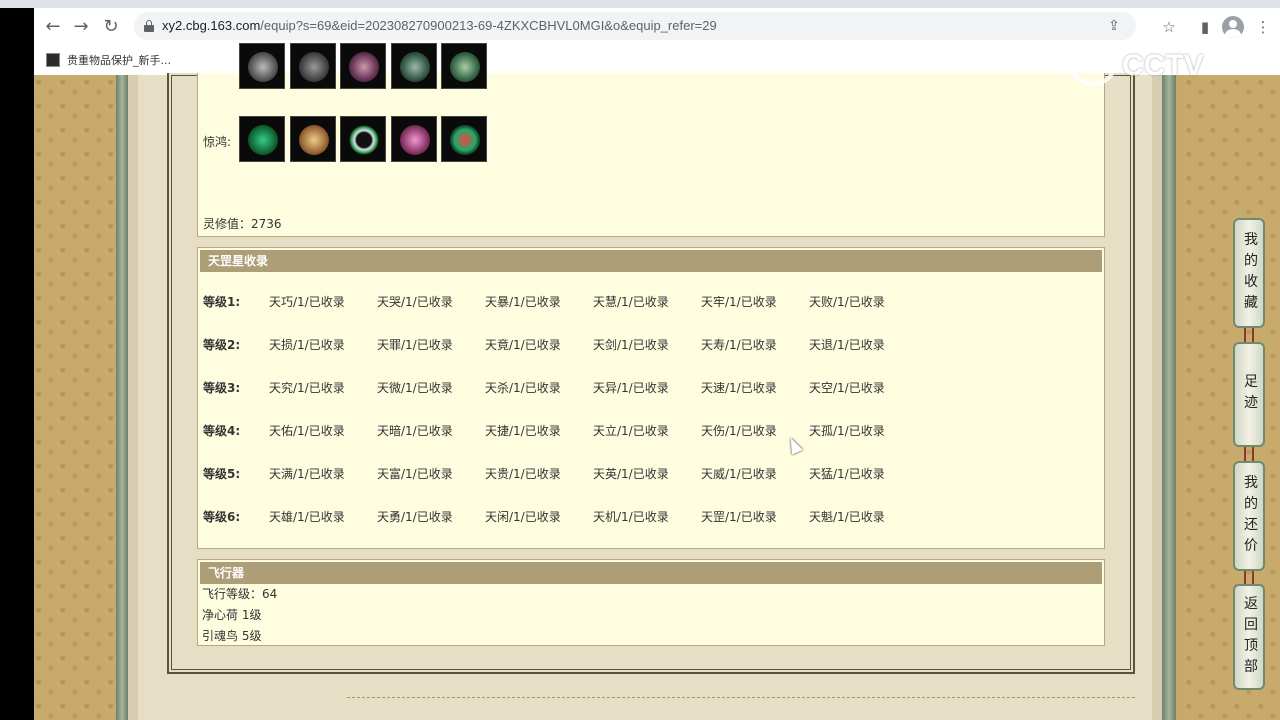 This screenshot has width=1280, height=720. I want to click on my-offers-button: 我的还价, so click(1249, 516).